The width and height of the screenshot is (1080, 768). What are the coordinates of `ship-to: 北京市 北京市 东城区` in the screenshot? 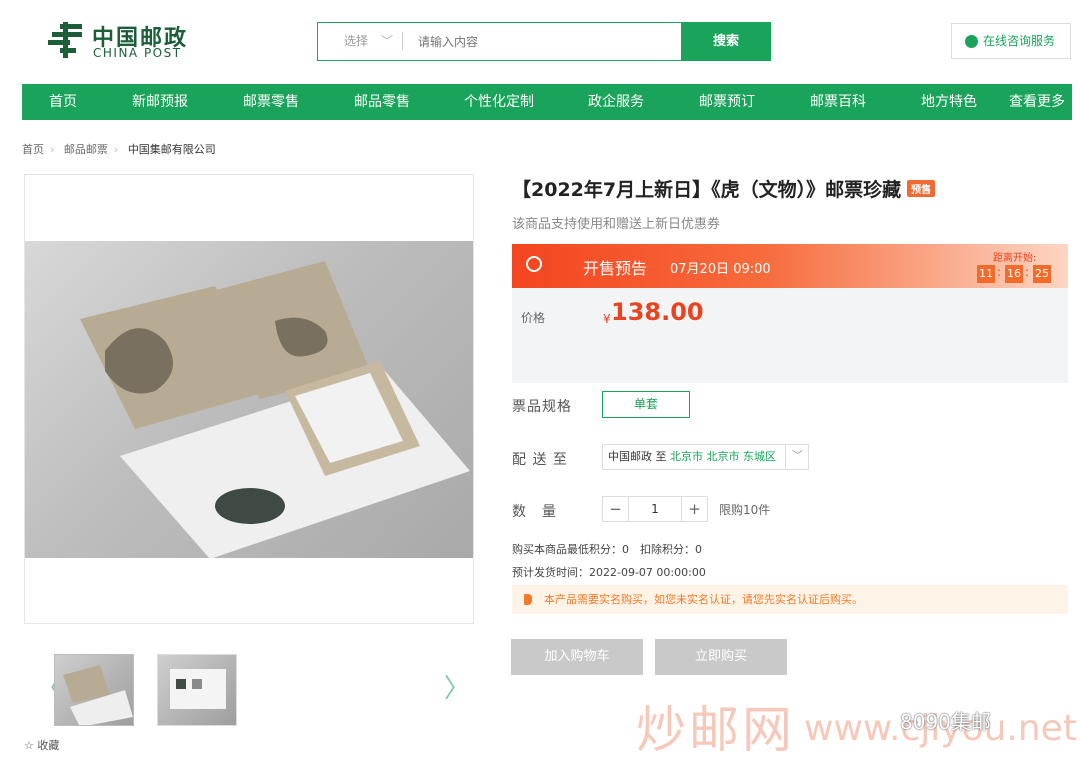 It's located at (723, 456).